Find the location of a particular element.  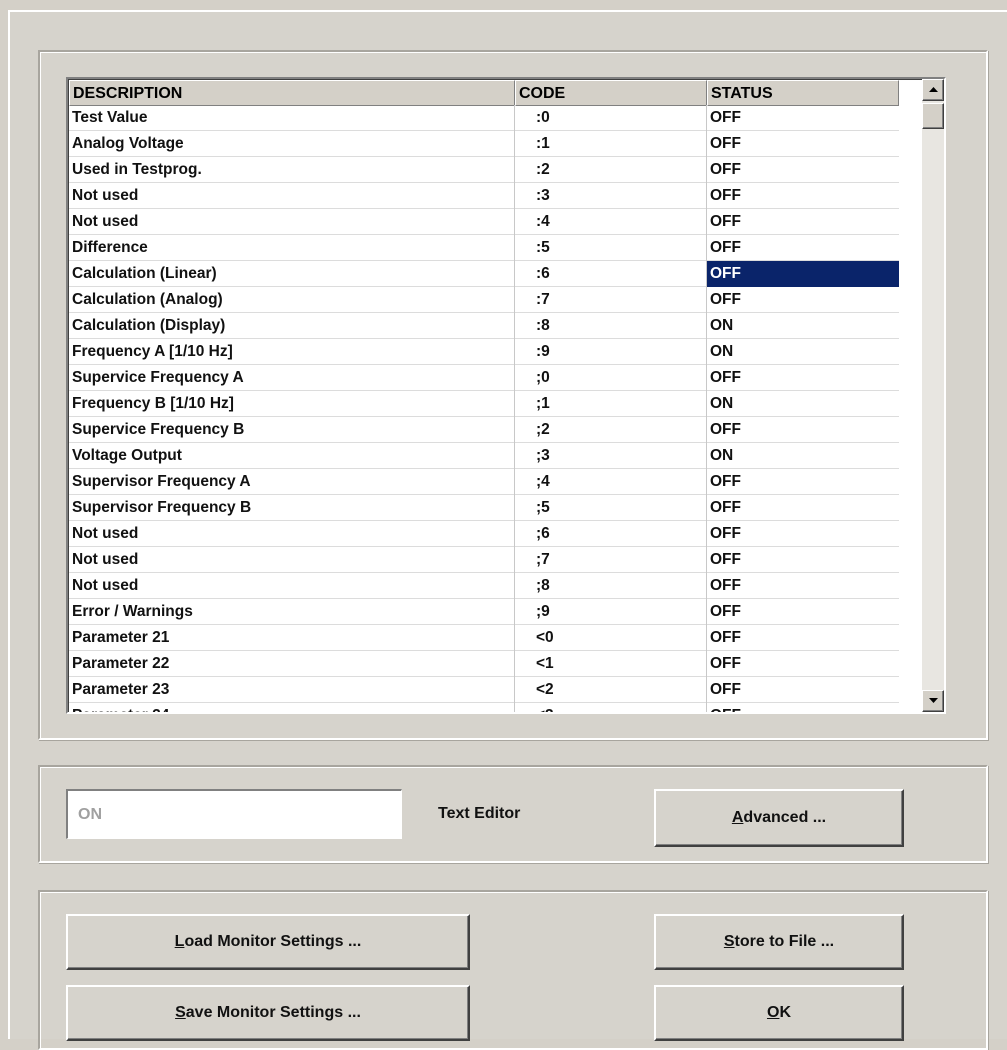

list-row: Analog Voltage:1 OFF is located at coordinates (484, 144).